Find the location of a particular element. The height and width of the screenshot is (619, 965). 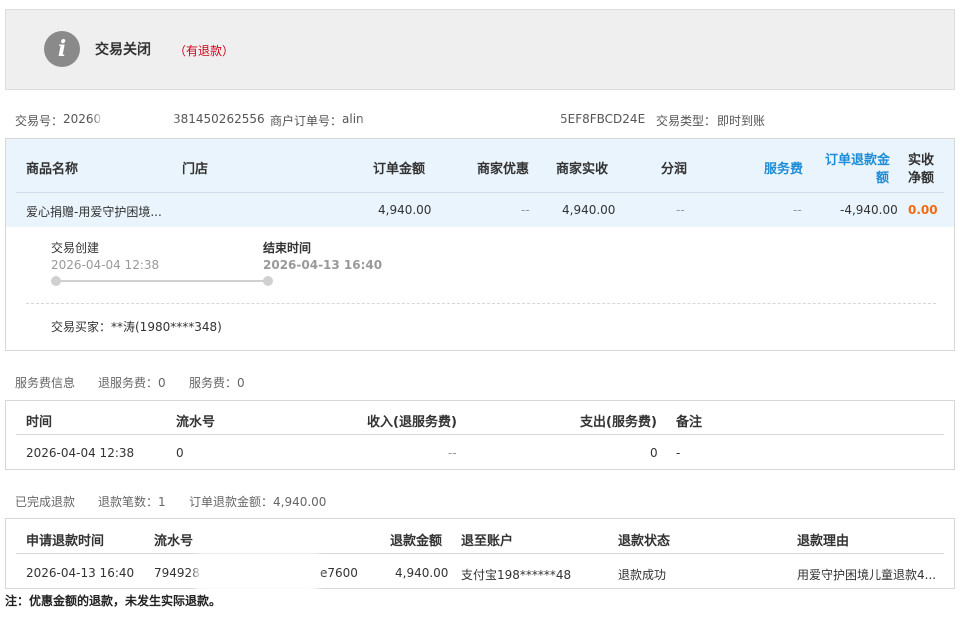

service-expense-cell: 0 is located at coordinates (654, 453).